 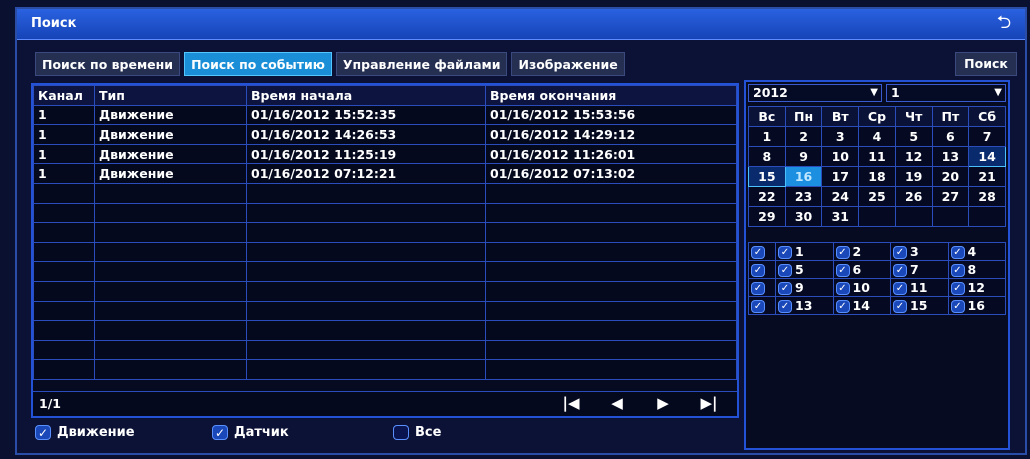 I want to click on channel-checkbox-cell: ✓ 15, so click(x=919, y=305).